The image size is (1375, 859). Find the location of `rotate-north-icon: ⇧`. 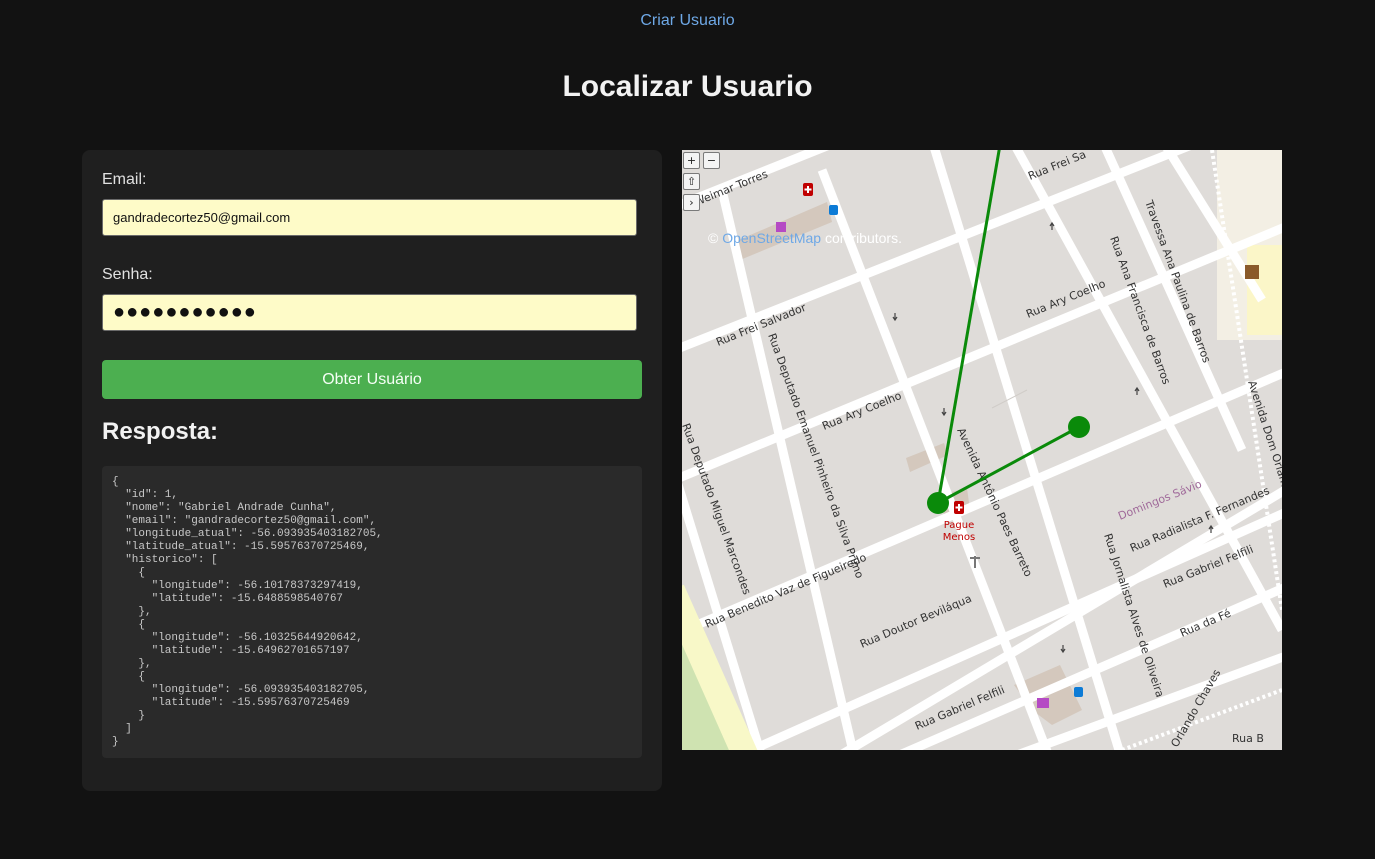

rotate-north-icon: ⇧ is located at coordinates (691, 181).